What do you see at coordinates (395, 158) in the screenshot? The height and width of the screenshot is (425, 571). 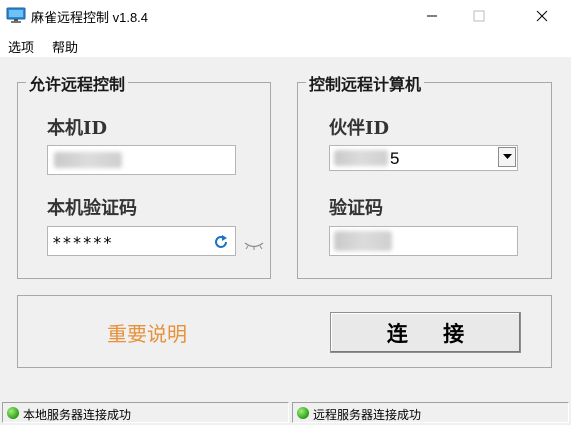 I see `partner-id-value: 5` at bounding box center [395, 158].